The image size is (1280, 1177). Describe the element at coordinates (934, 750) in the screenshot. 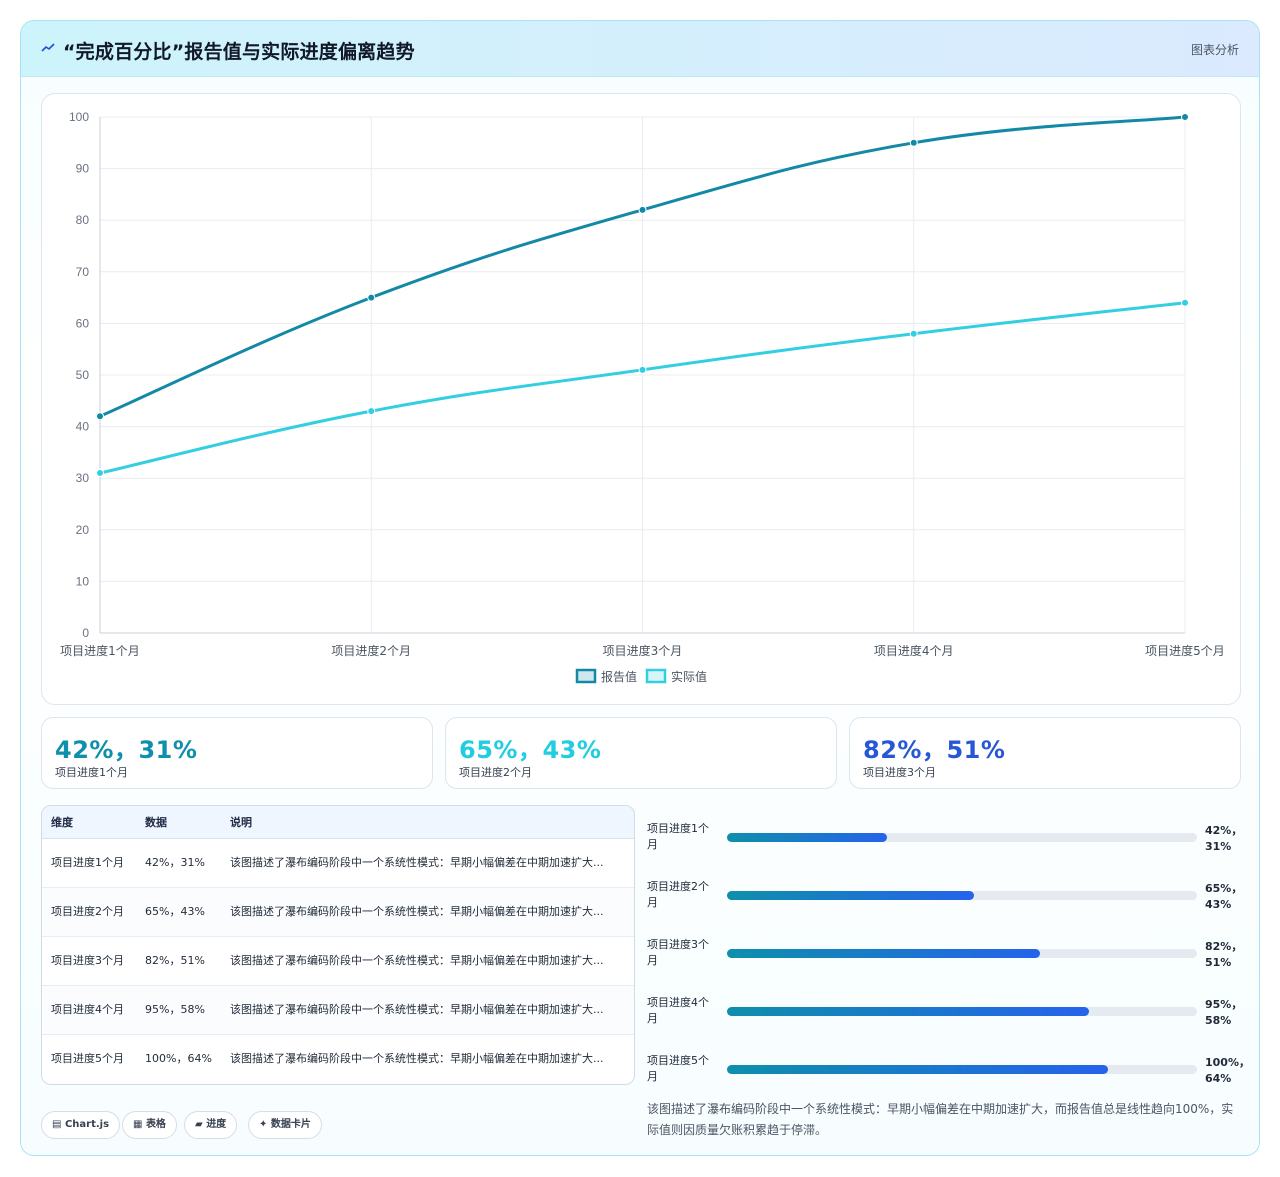

I see `stat-value: 82%，51%` at that location.